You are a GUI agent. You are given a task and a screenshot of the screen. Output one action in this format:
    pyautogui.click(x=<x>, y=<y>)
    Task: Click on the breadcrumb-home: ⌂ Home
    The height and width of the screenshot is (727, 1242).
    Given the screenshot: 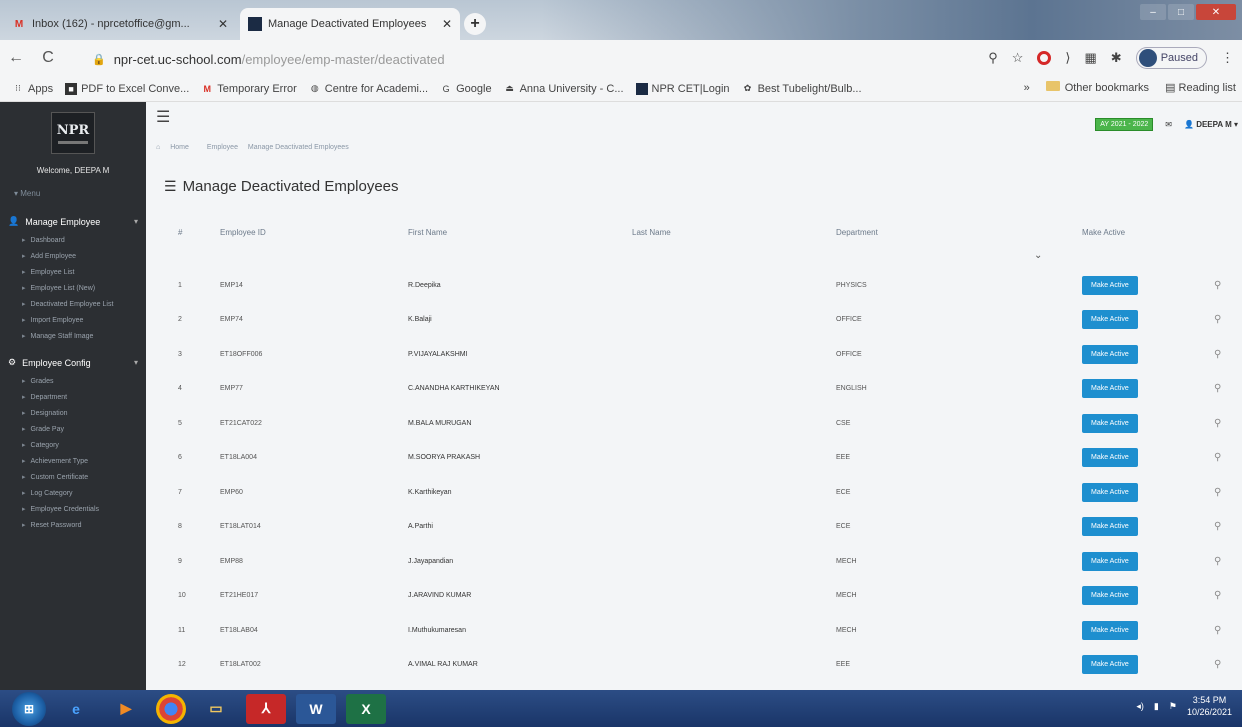 What is the action you would take?
    pyautogui.click(x=176, y=147)
    